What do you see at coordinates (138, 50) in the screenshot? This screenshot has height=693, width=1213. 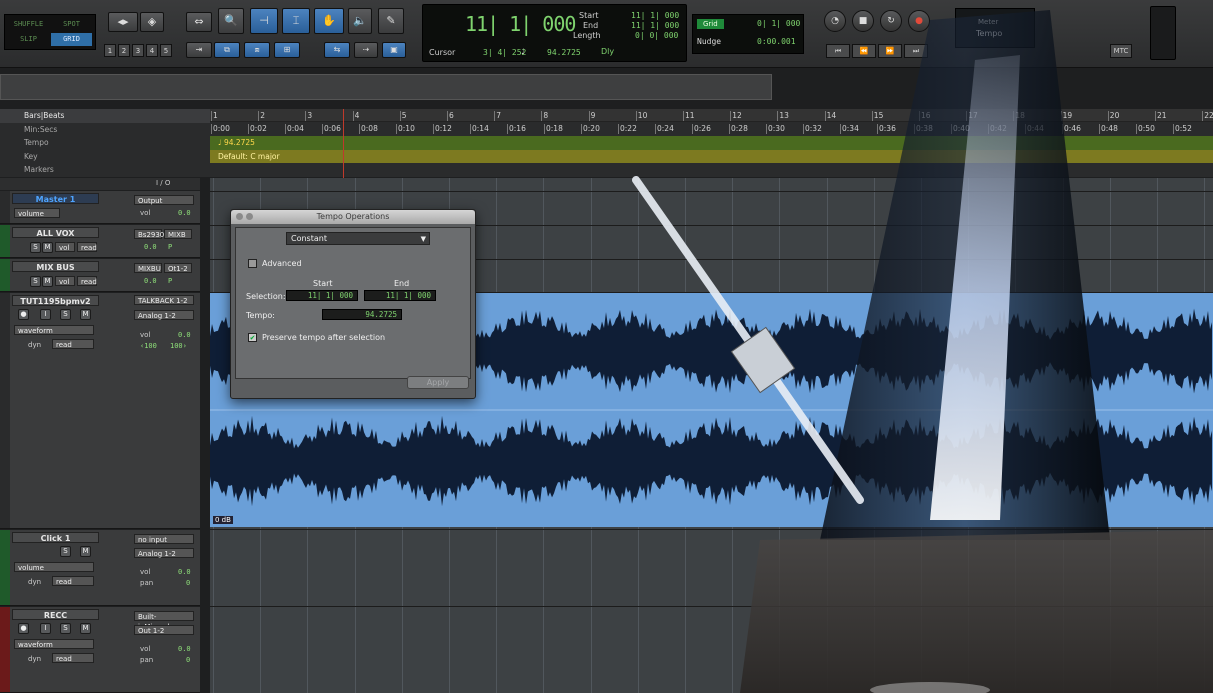 I see `zoom-preset-3: 3` at bounding box center [138, 50].